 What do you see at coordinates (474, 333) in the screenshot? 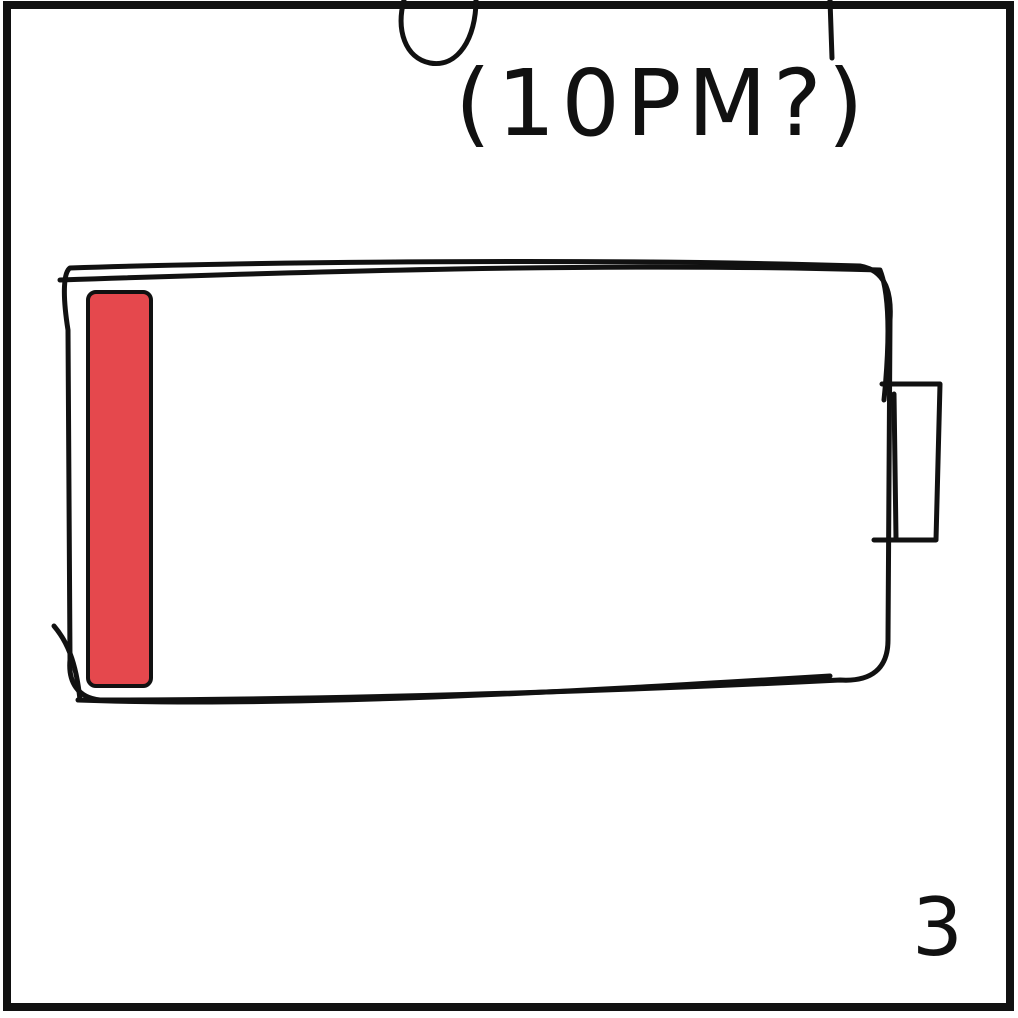
I see `battery-body-sketch` at bounding box center [474, 333].